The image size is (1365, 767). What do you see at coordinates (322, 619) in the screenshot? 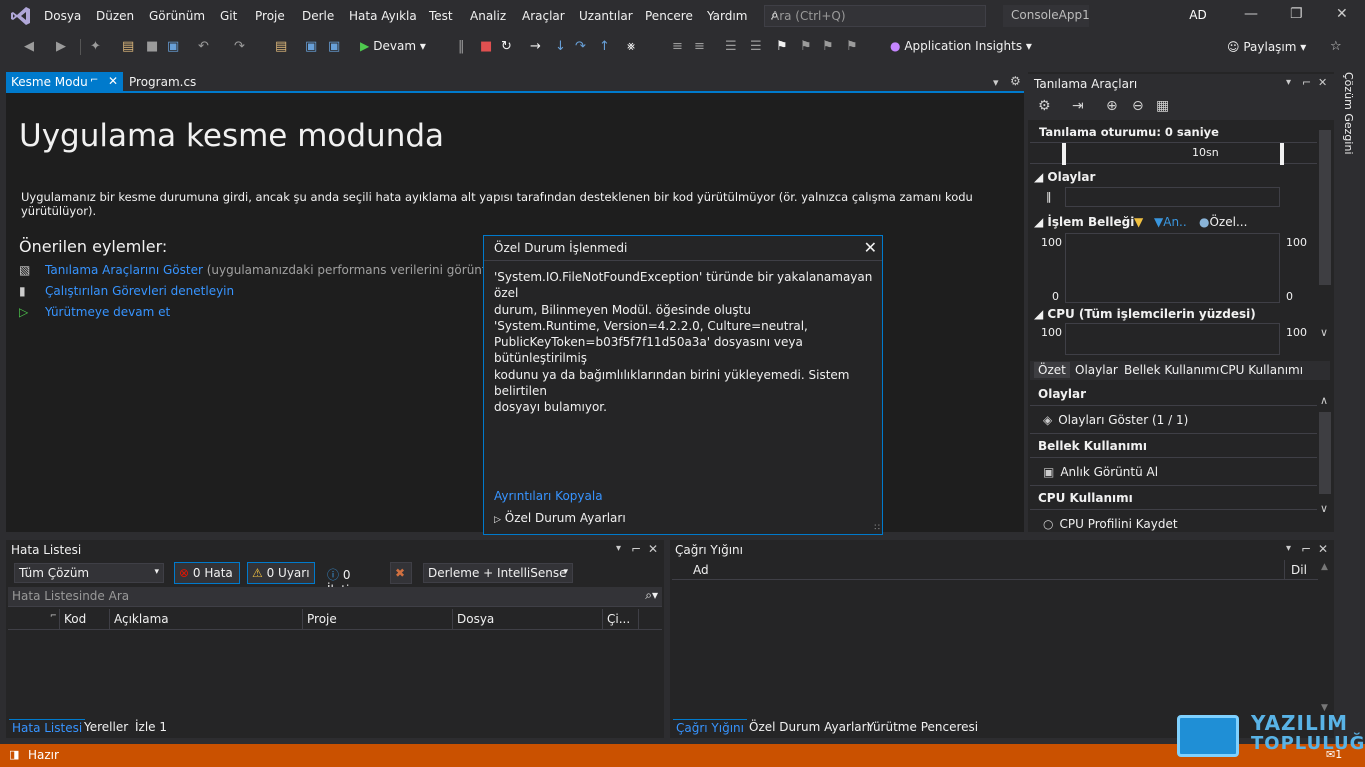
I see `col-project: Proje` at bounding box center [322, 619].